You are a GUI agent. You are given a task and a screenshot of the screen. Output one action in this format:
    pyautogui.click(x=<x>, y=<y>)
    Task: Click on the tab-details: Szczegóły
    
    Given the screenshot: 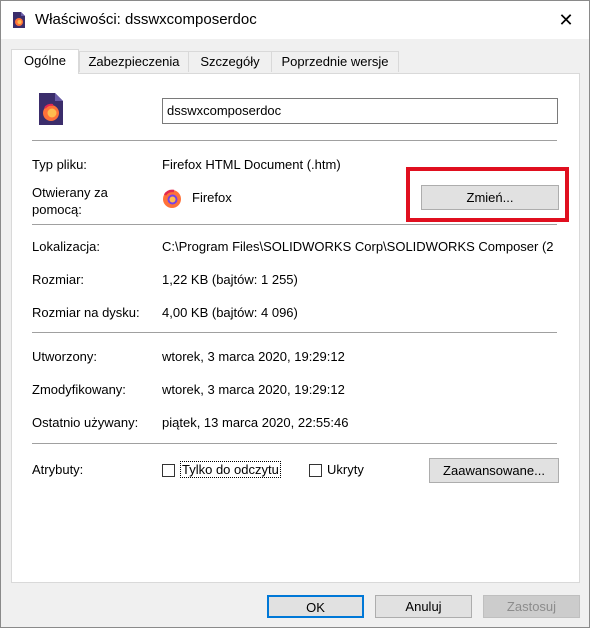 What is the action you would take?
    pyautogui.click(x=230, y=61)
    